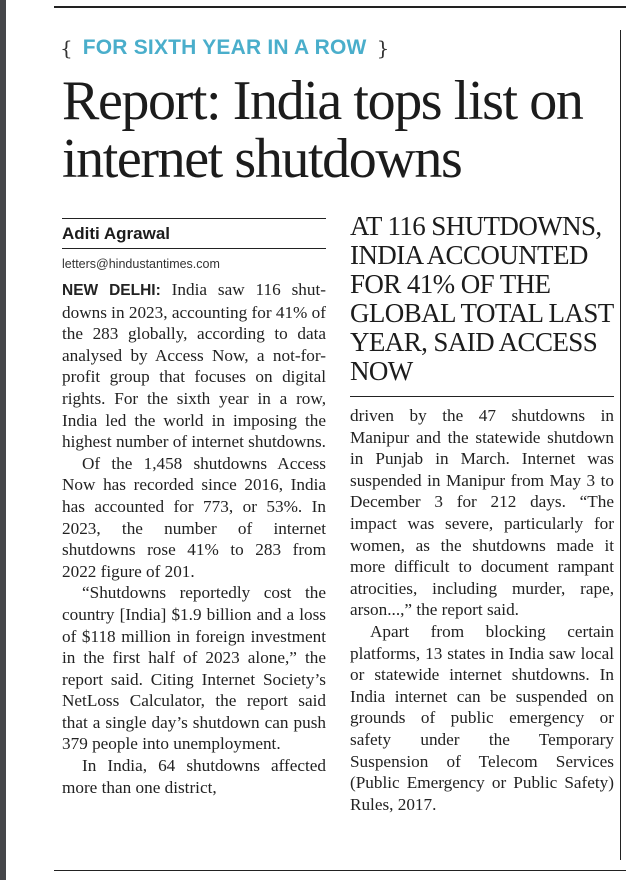 This screenshot has width=626, height=880. I want to click on byline-email: letters@hindustantimes.com, so click(141, 264).